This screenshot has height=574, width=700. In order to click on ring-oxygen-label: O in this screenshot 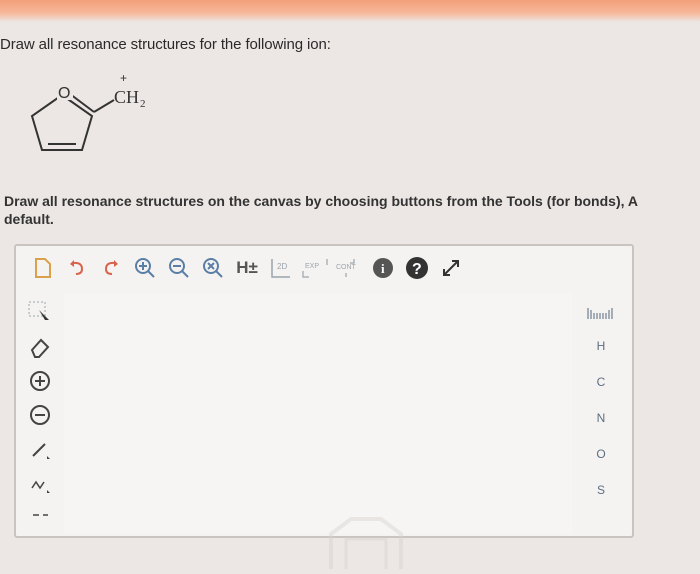, I will do `click(64, 93)`.